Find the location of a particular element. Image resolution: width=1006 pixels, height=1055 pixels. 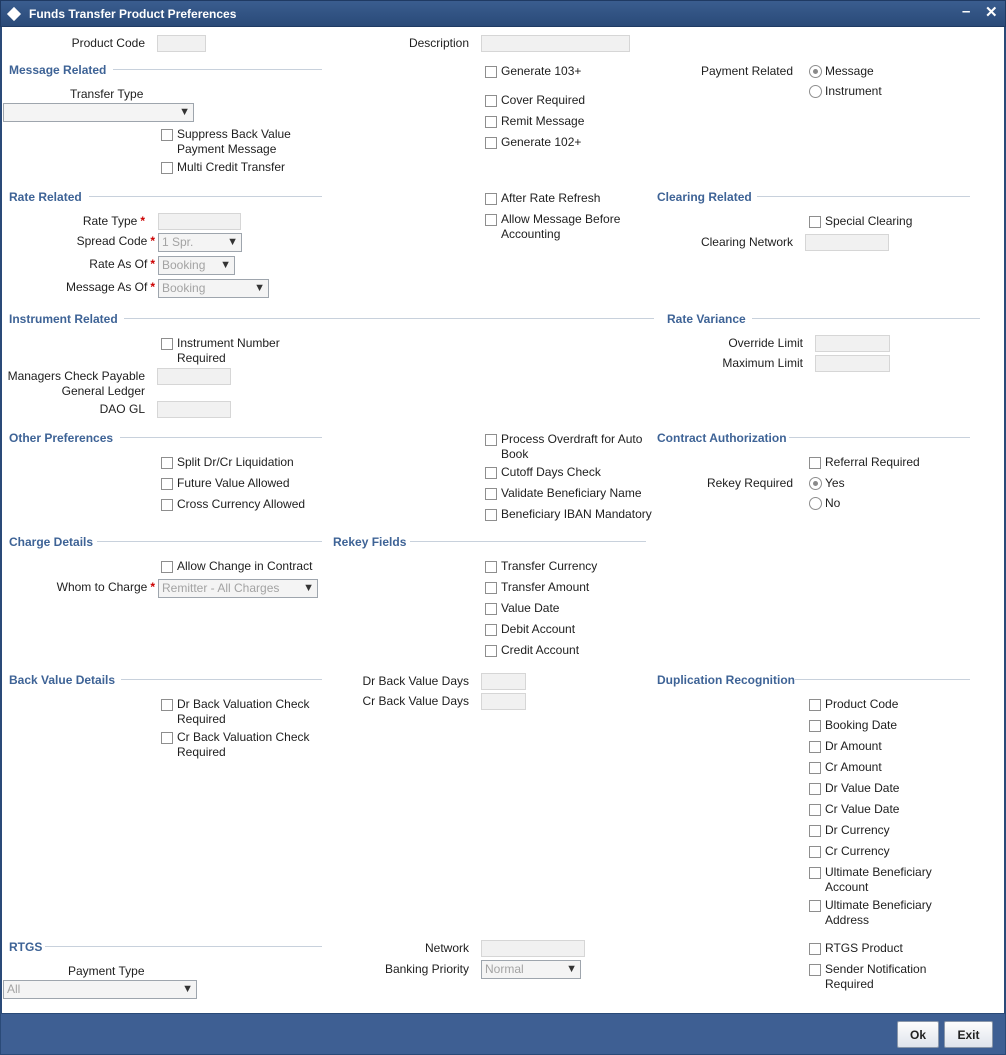

rtgs-product-label: RTGS Product is located at coordinates (864, 948).